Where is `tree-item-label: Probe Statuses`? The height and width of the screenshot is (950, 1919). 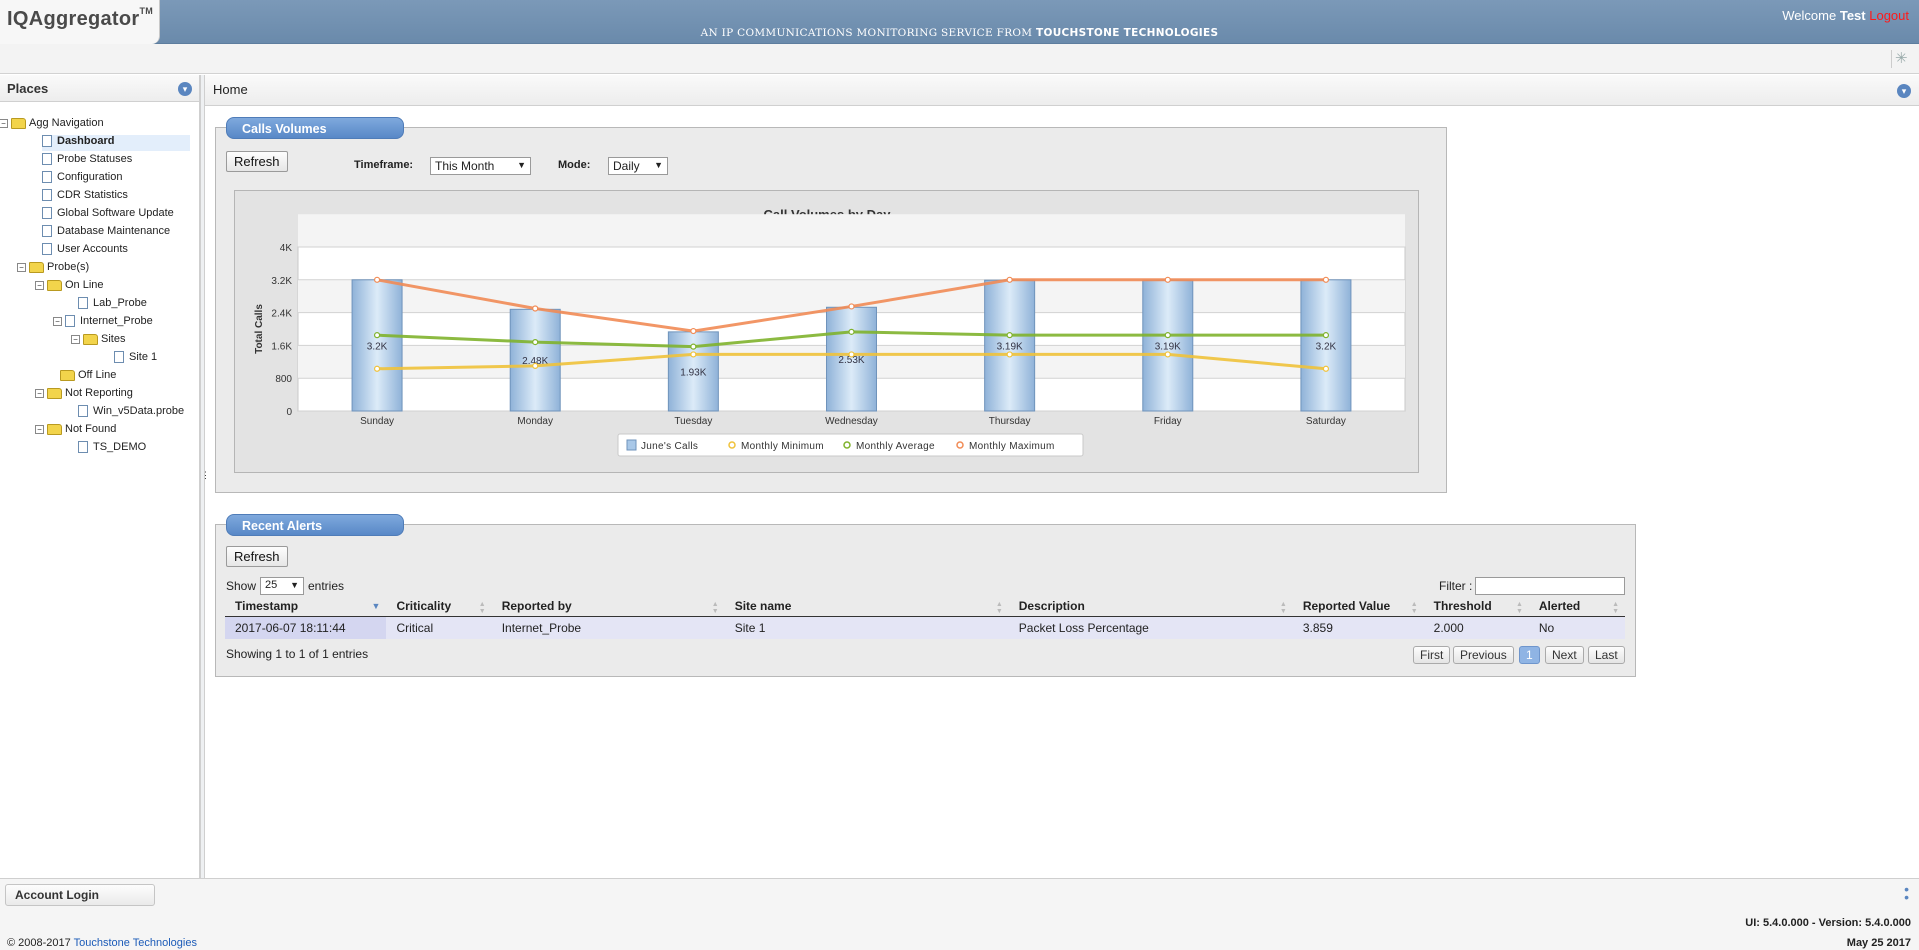
tree-item-label: Probe Statuses is located at coordinates (95, 159).